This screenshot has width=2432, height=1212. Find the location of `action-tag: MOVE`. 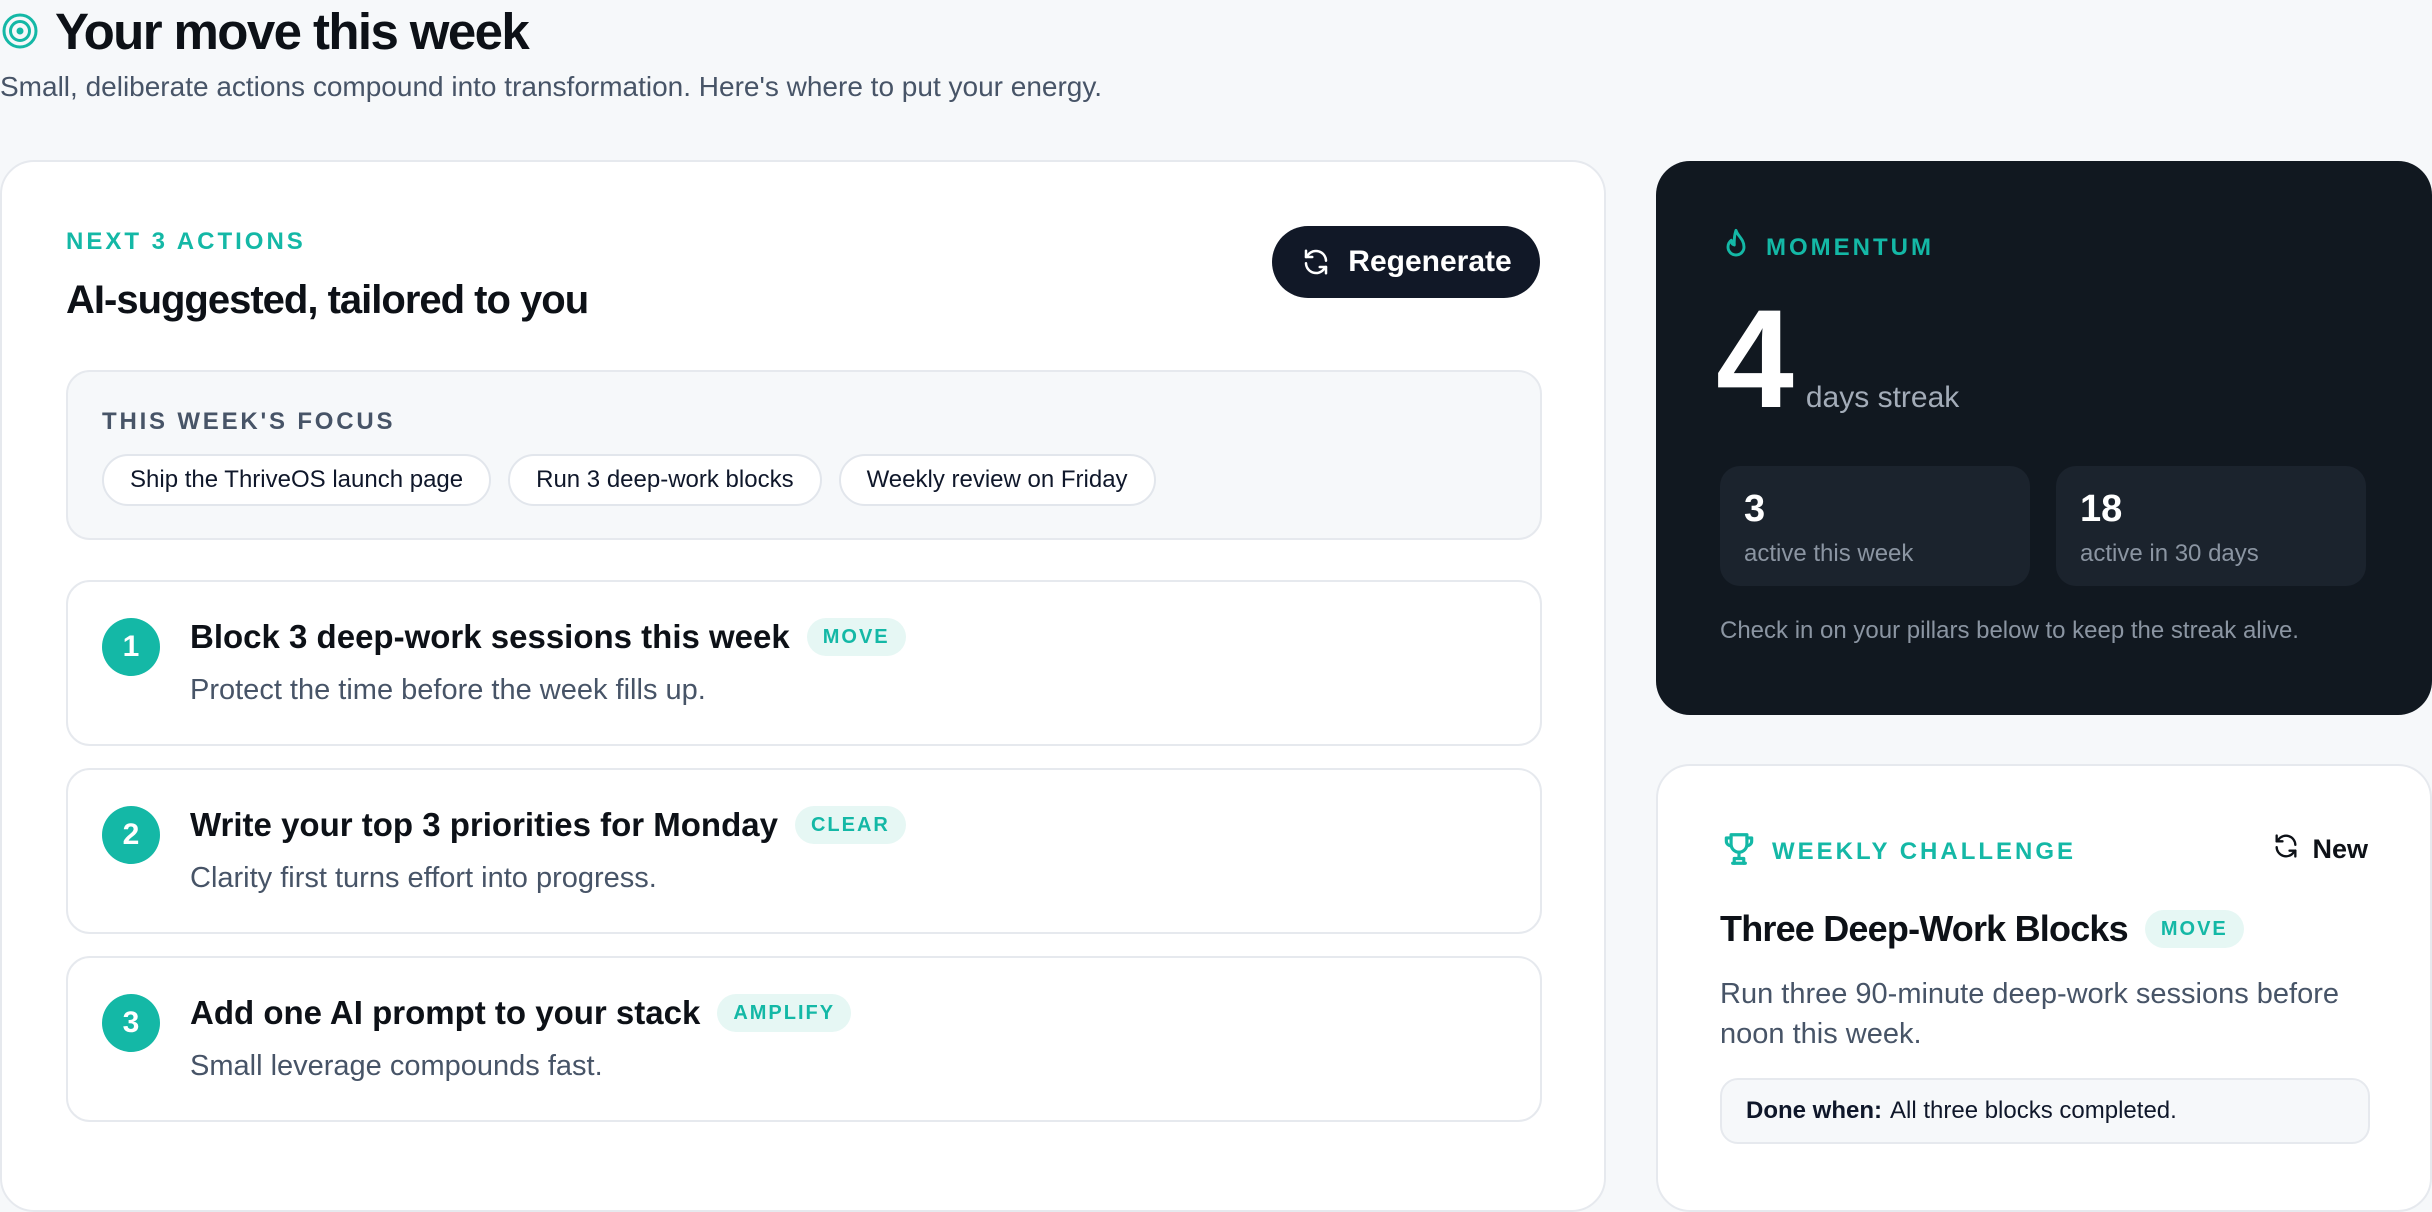

action-tag: MOVE is located at coordinates (856, 637).